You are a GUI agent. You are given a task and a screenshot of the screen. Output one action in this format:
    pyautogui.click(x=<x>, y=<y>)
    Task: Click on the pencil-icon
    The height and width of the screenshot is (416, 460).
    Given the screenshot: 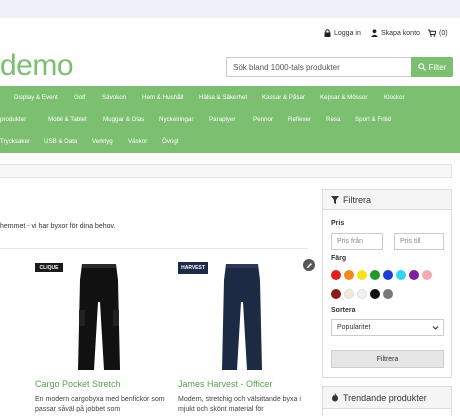 What is the action you would take?
    pyautogui.click(x=309, y=265)
    